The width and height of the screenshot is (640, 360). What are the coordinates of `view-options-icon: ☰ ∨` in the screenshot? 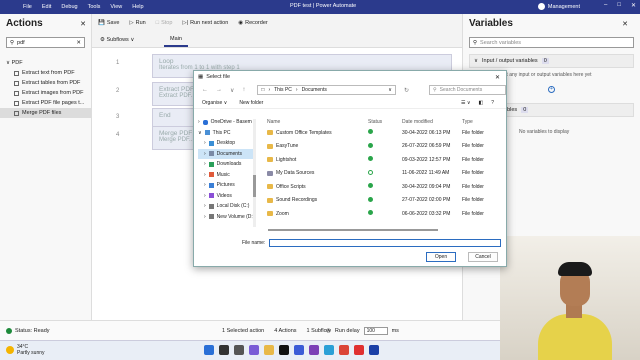 It's located at (466, 103).